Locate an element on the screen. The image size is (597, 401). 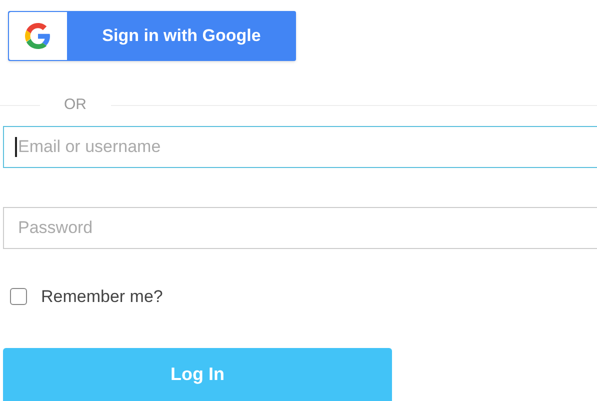
google-logo-icon is located at coordinates (38, 36).